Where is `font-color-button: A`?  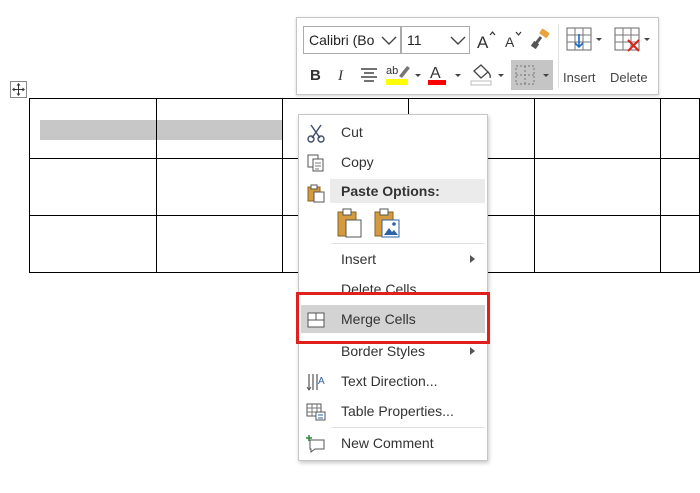 font-color-button: A is located at coordinates (445, 75).